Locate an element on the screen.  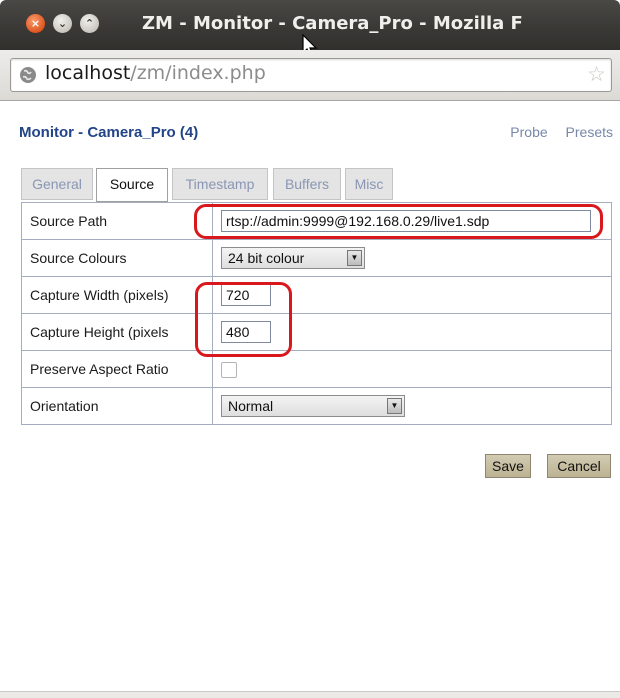
tab-source: Source is located at coordinates (132, 185).